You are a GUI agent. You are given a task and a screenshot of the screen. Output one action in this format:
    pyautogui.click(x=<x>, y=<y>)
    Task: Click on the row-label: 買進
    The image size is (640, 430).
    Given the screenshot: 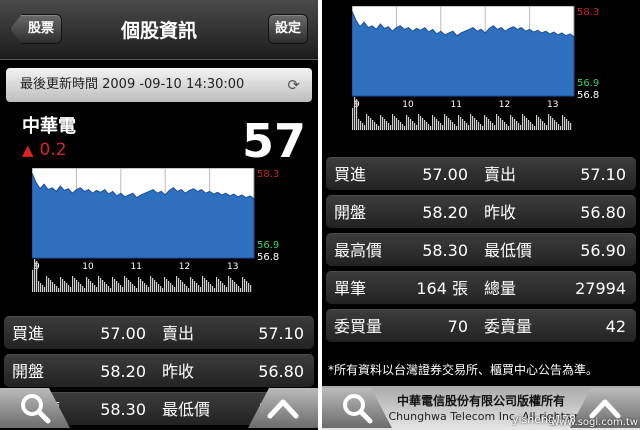 What is the action you would take?
    pyautogui.click(x=350, y=174)
    